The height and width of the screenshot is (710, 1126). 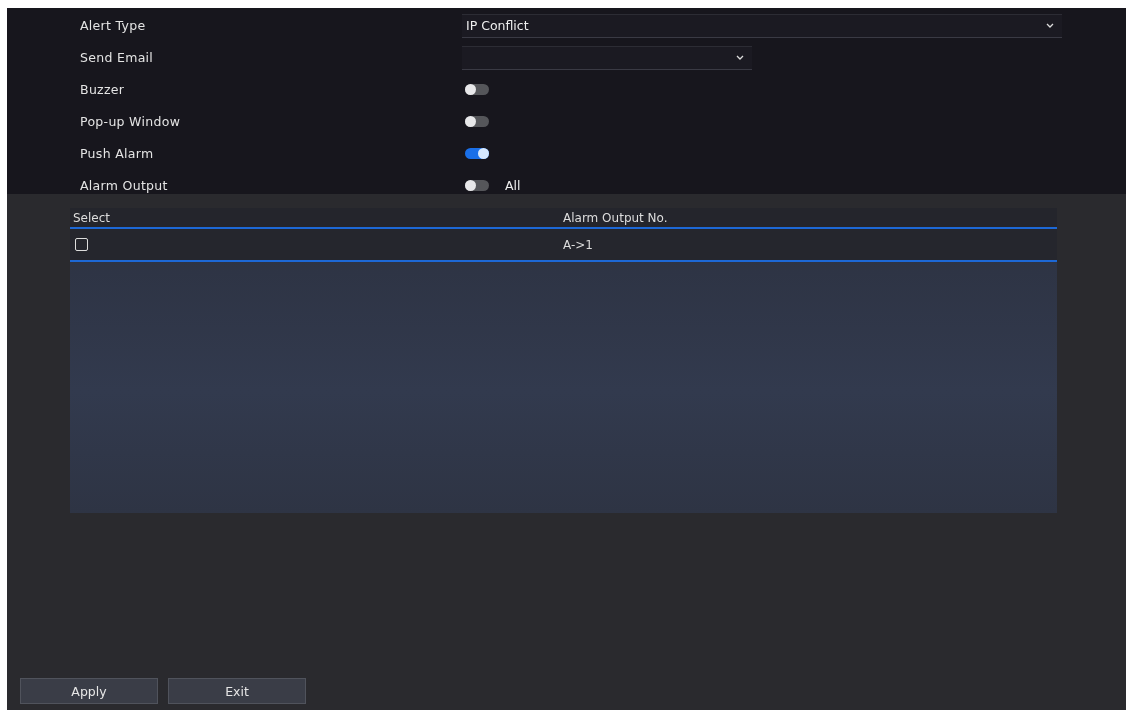 I want to click on toggle-label: All, so click(x=513, y=185).